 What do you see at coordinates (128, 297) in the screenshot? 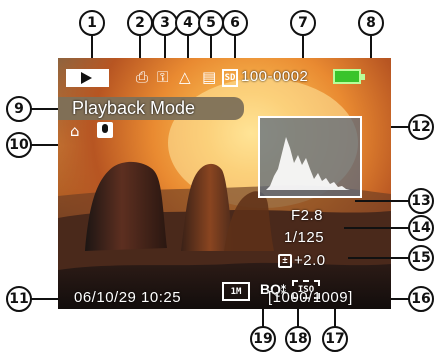
I see `capture-datetime: 06/10/29 10:25` at bounding box center [128, 297].